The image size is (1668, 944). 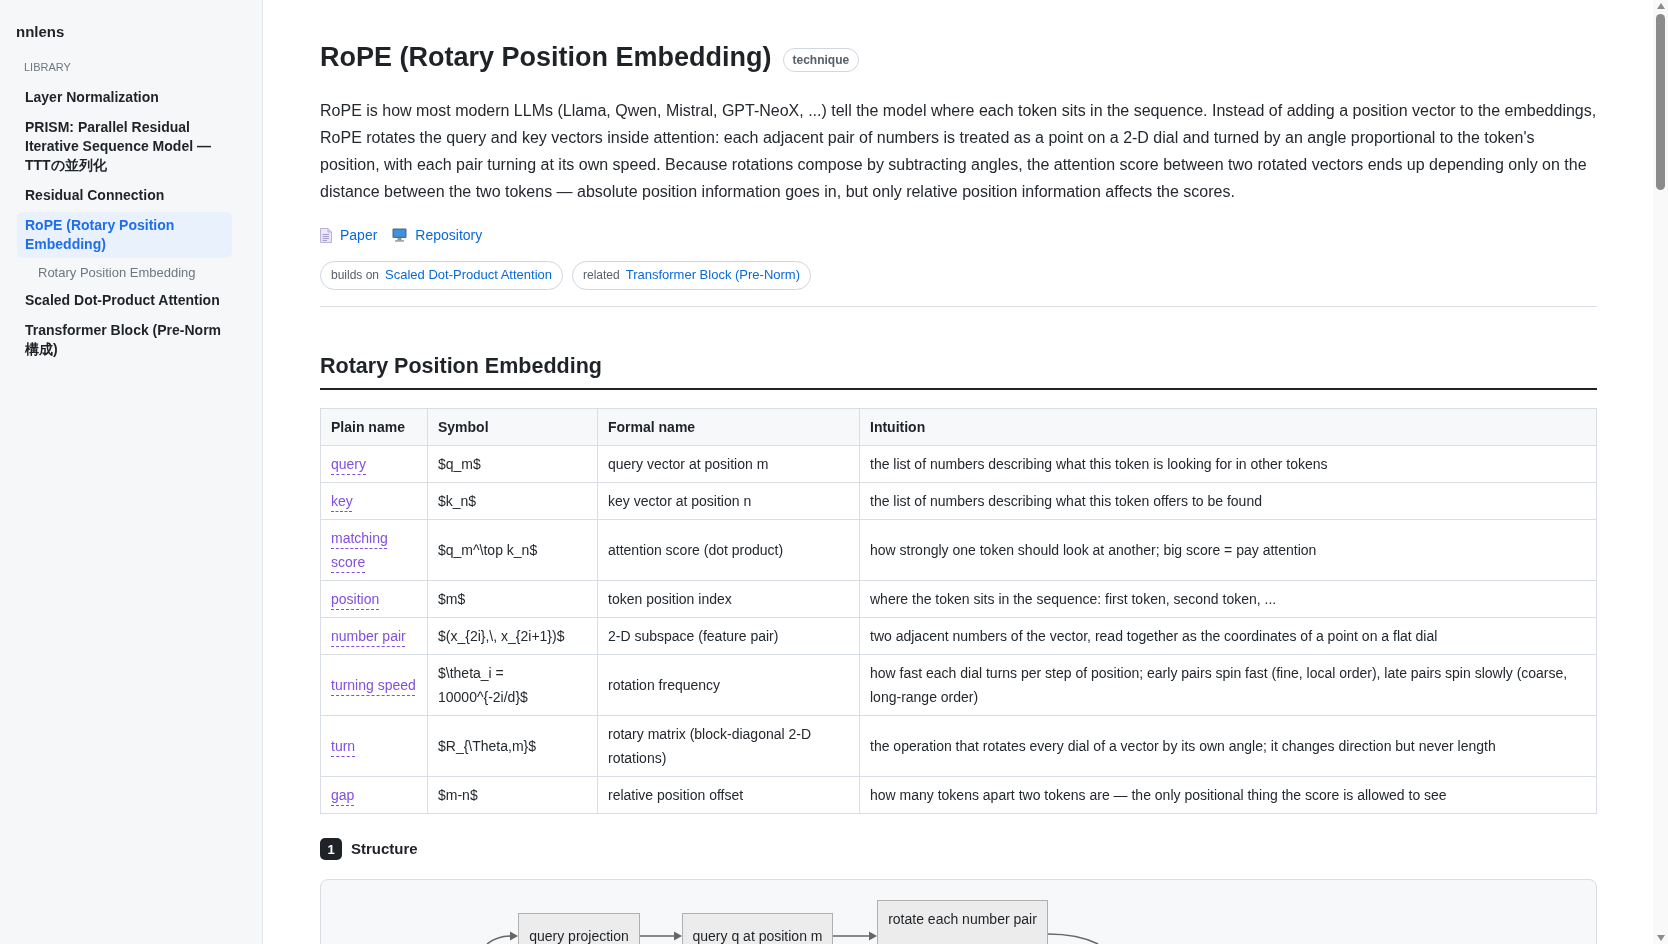 What do you see at coordinates (958, 370) in the screenshot?
I see `section-heading: Rotary Position Embedding` at bounding box center [958, 370].